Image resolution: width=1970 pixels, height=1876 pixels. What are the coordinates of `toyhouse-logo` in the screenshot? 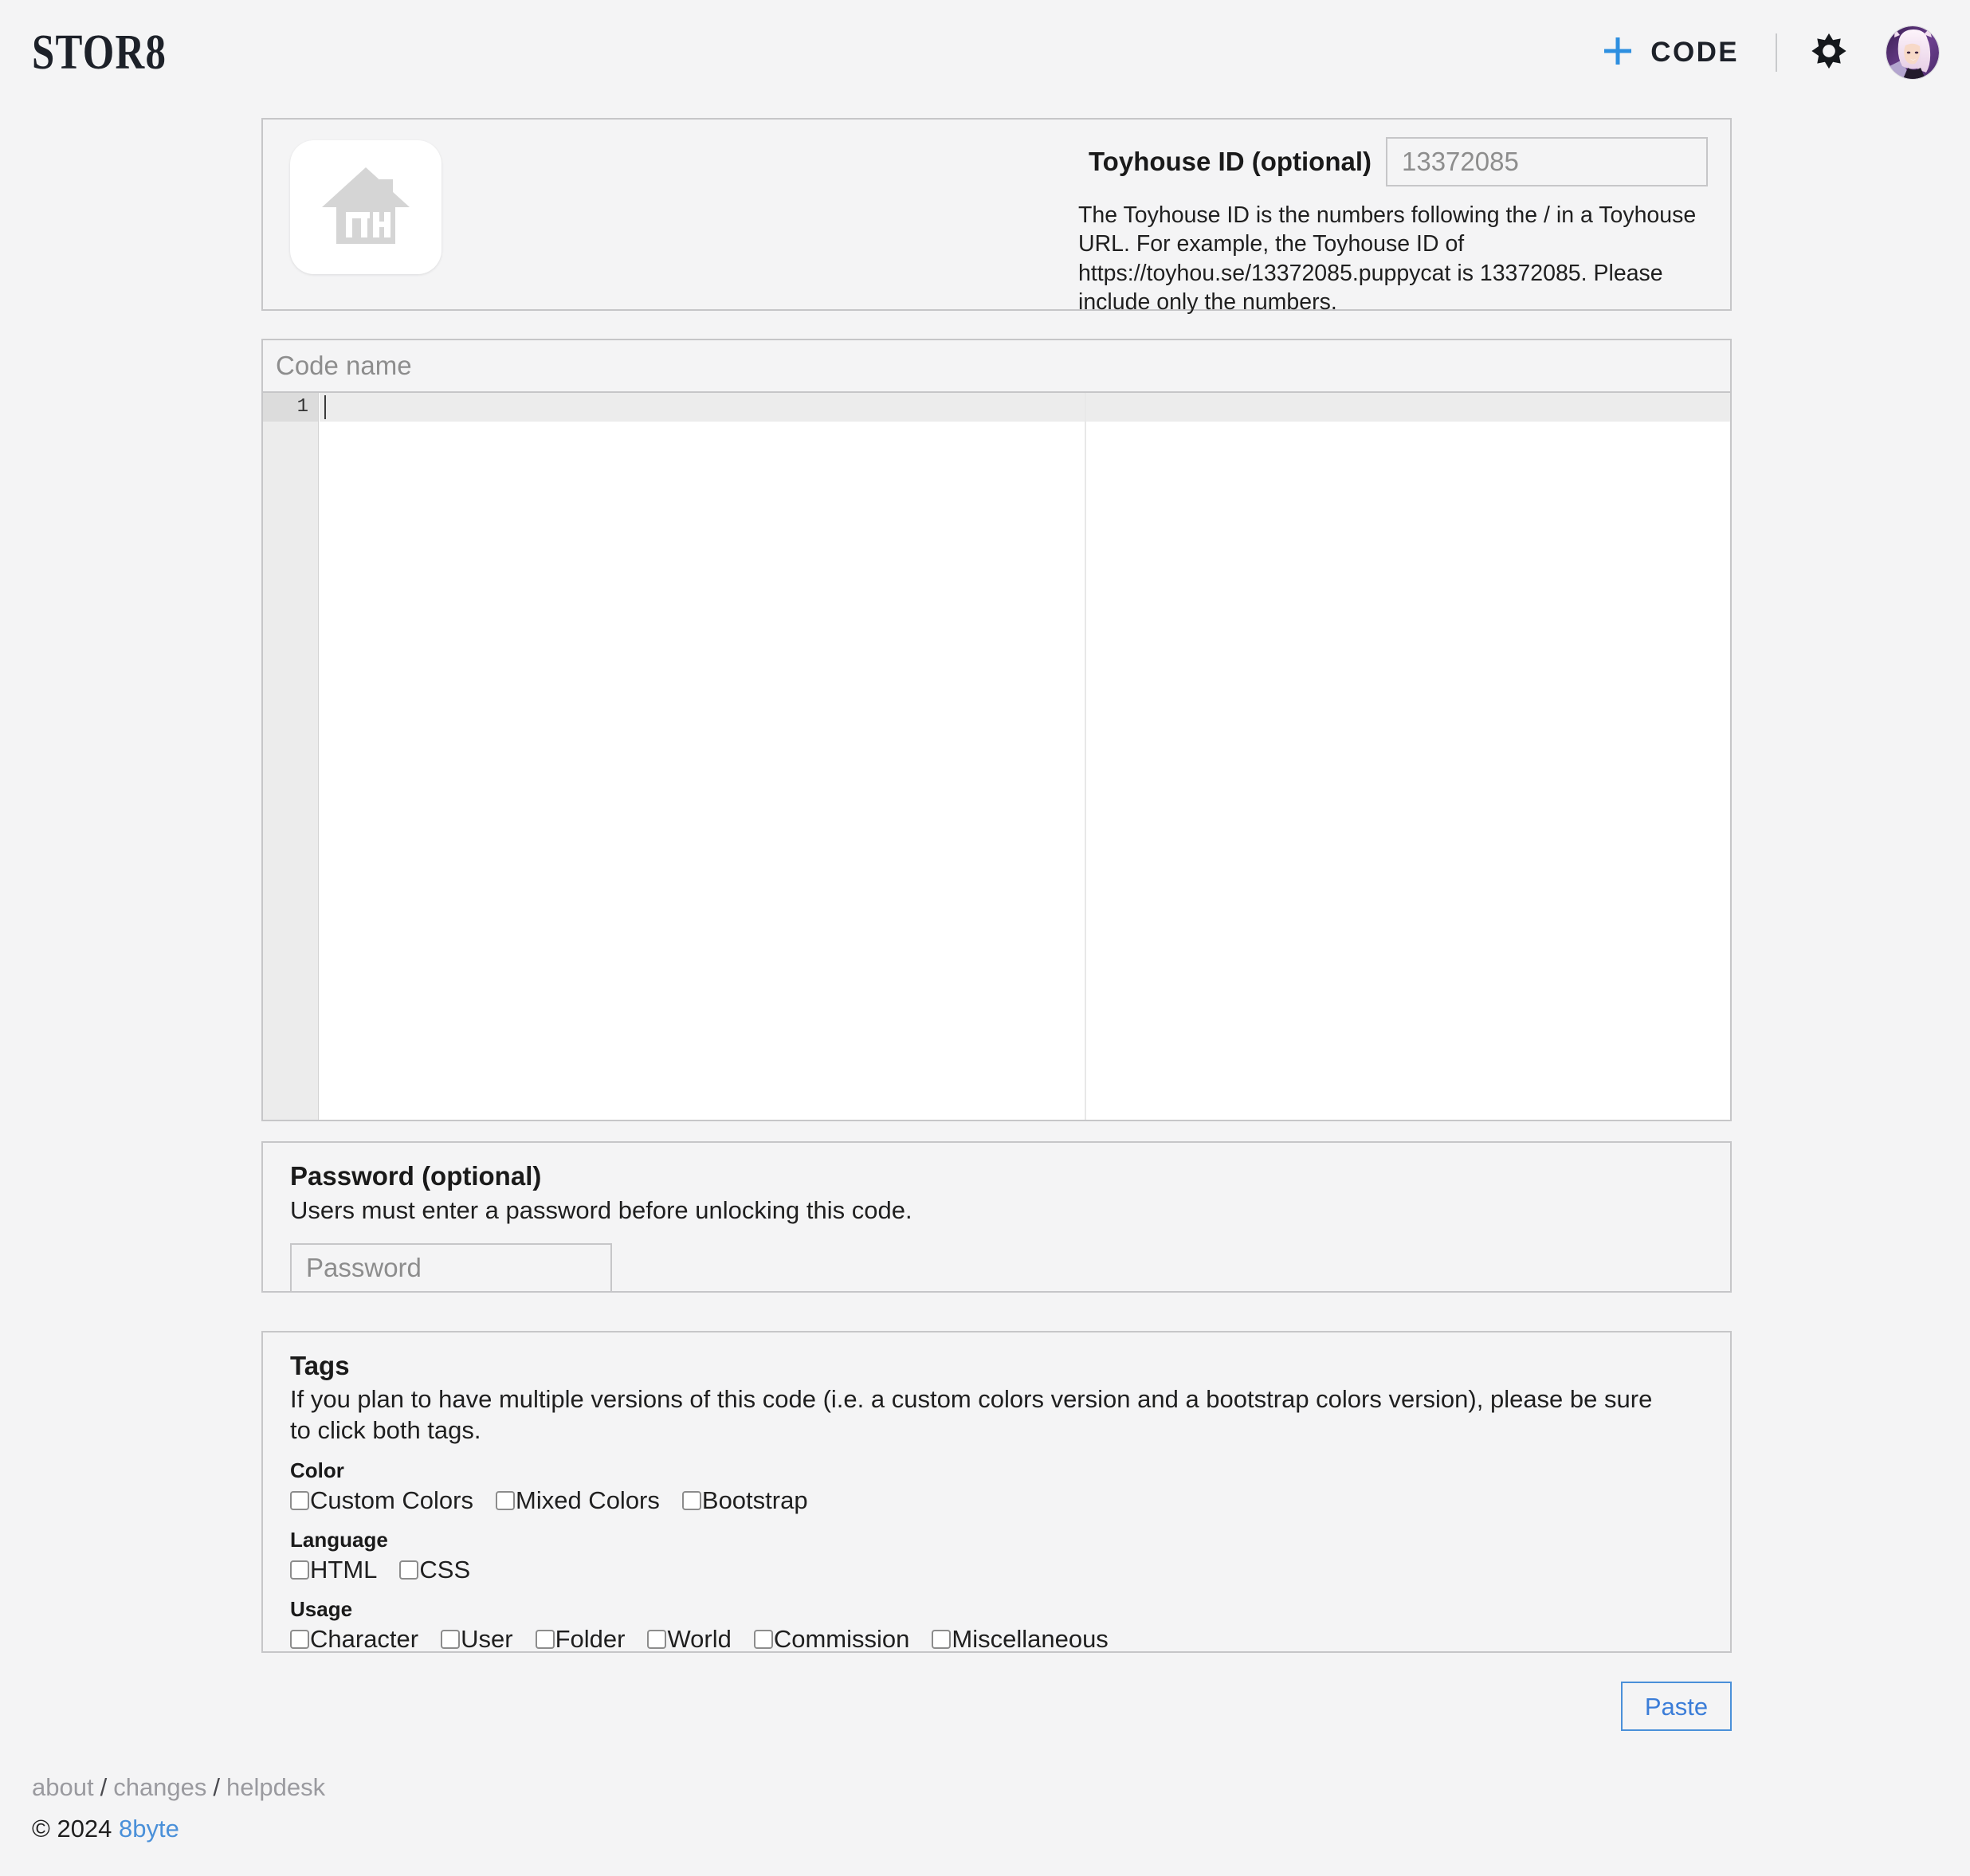 It's located at (365, 207).